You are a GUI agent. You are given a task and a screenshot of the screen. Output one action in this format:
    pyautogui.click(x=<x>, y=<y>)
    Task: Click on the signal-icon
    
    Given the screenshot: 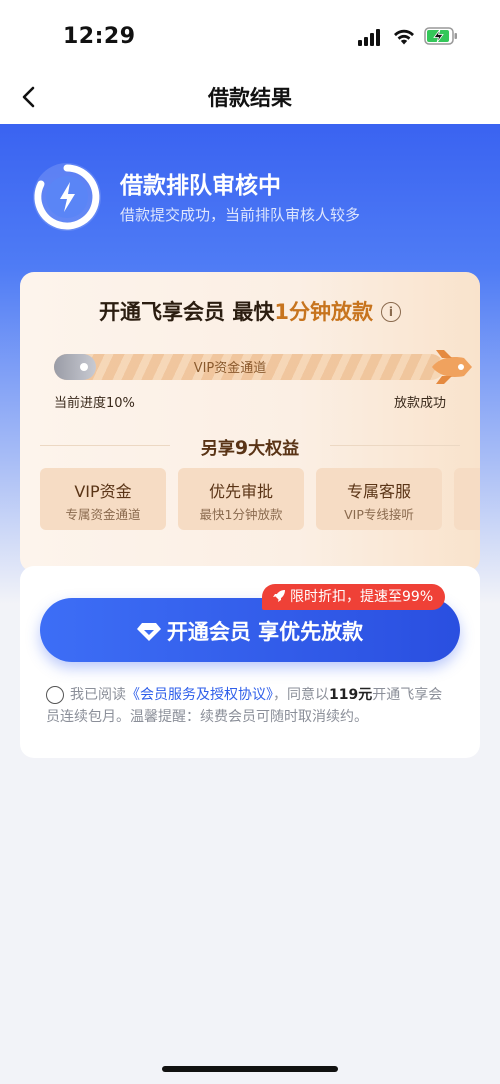 What is the action you would take?
    pyautogui.click(x=371, y=37)
    